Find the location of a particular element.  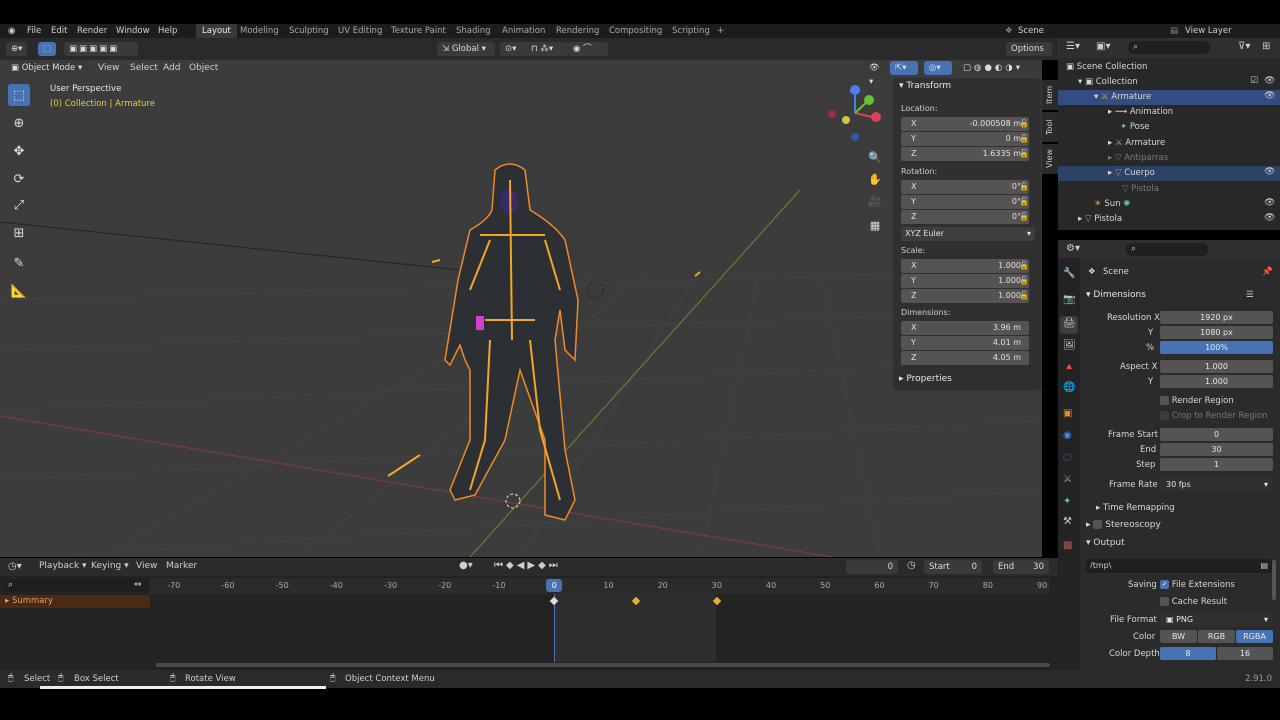

workspace-tab-scripting: Scripting is located at coordinates (691, 31).